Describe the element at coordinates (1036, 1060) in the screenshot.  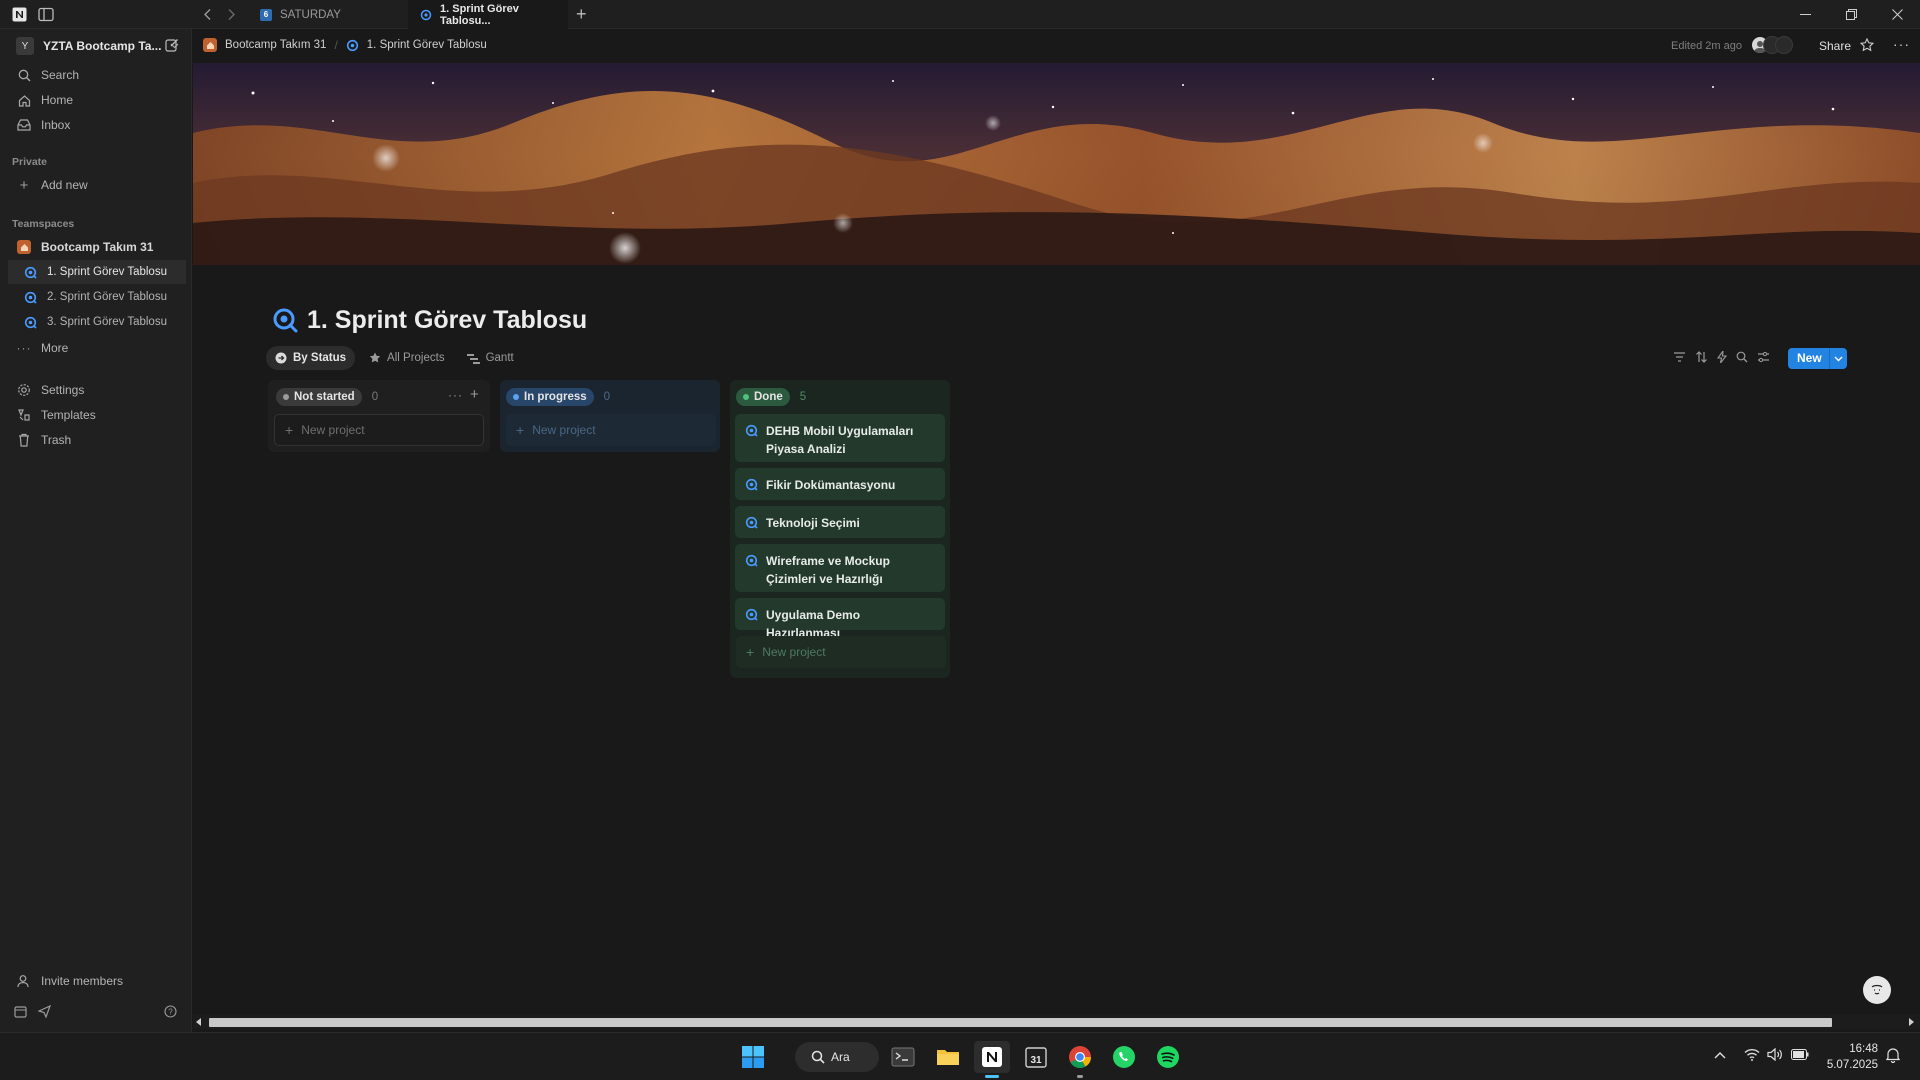
I see `svg-text: 31` at that location.